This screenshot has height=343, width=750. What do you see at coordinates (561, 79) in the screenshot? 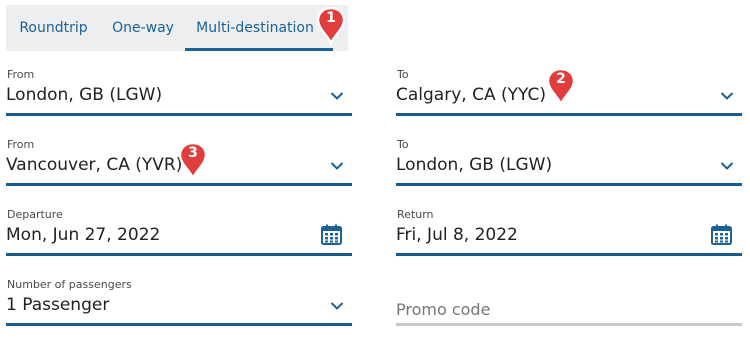
I see `marker-number: 2` at bounding box center [561, 79].